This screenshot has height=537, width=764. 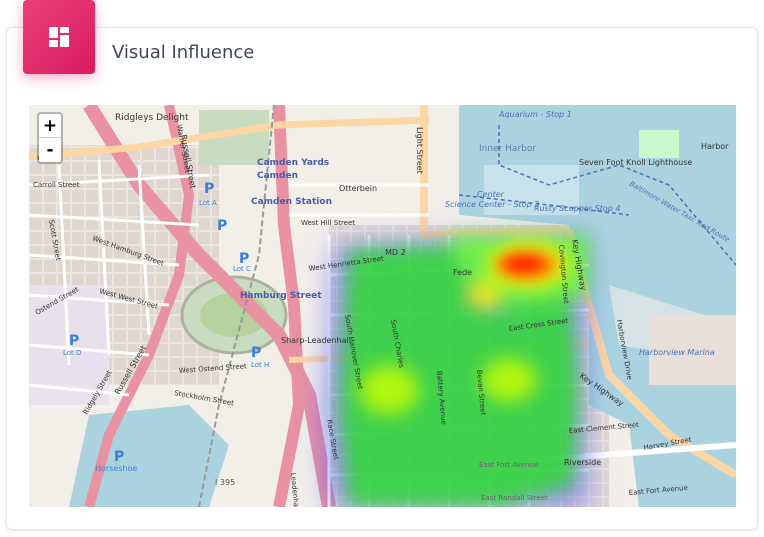 What do you see at coordinates (225, 482) in the screenshot?
I see `label-i395: I 395` at bounding box center [225, 482].